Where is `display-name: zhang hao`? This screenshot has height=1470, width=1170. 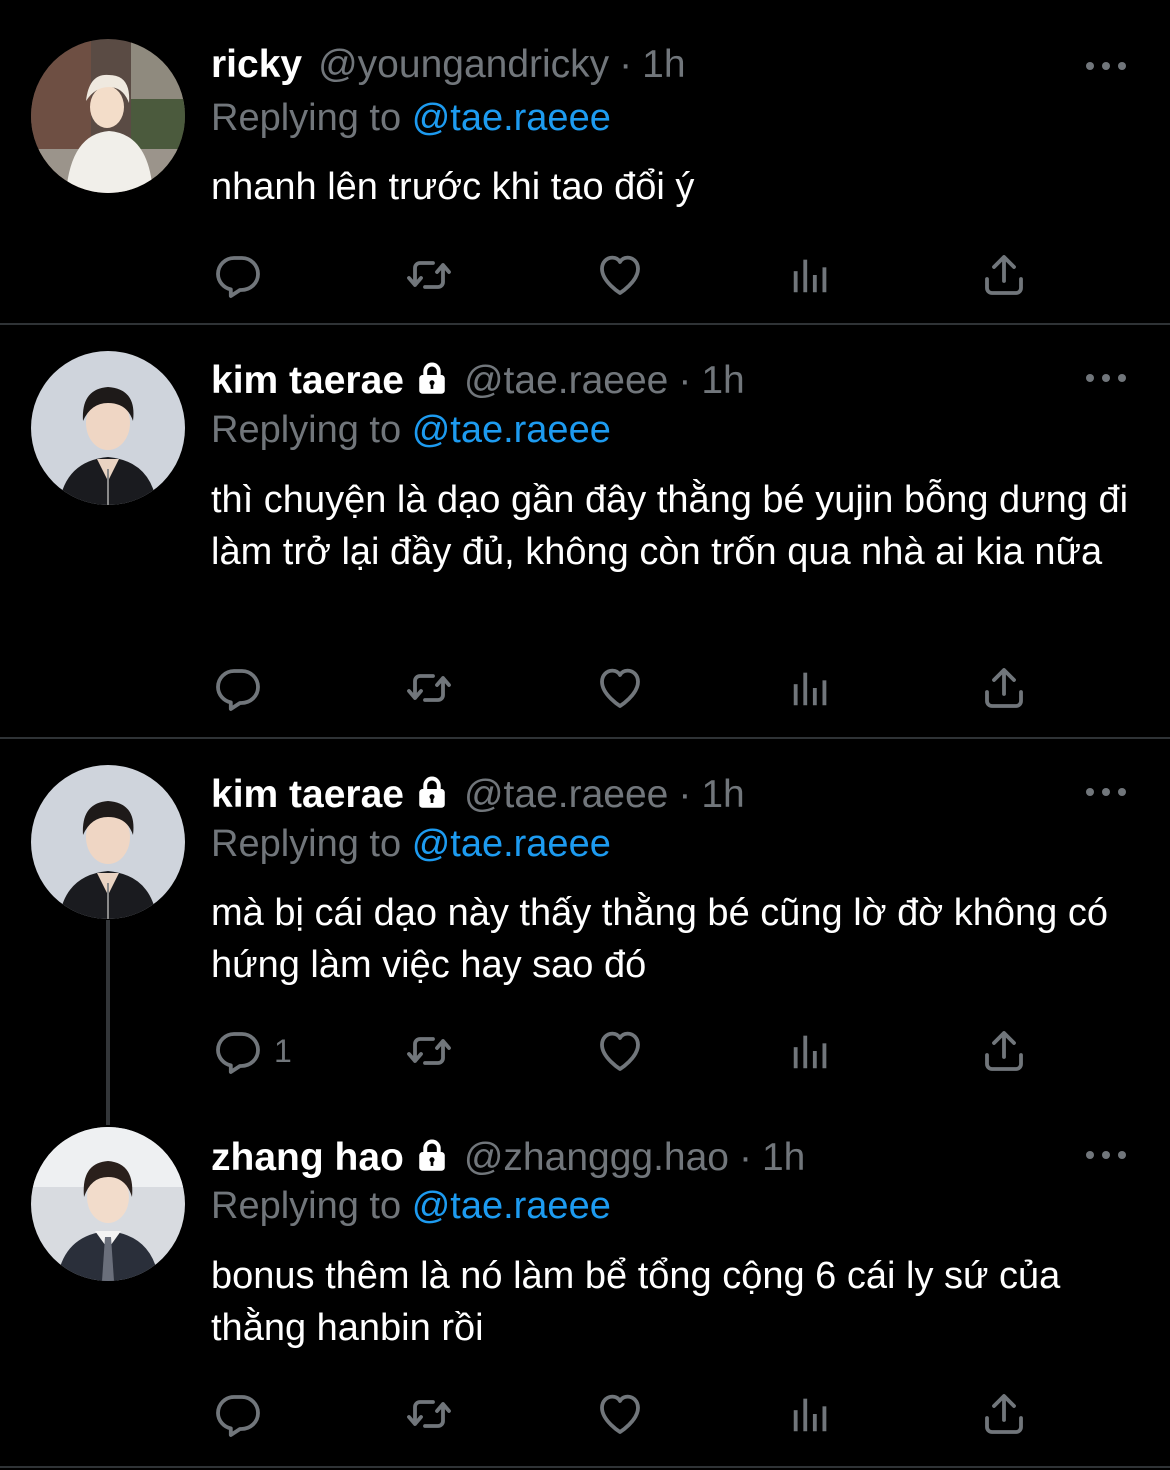 display-name: zhang hao is located at coordinates (307, 1157).